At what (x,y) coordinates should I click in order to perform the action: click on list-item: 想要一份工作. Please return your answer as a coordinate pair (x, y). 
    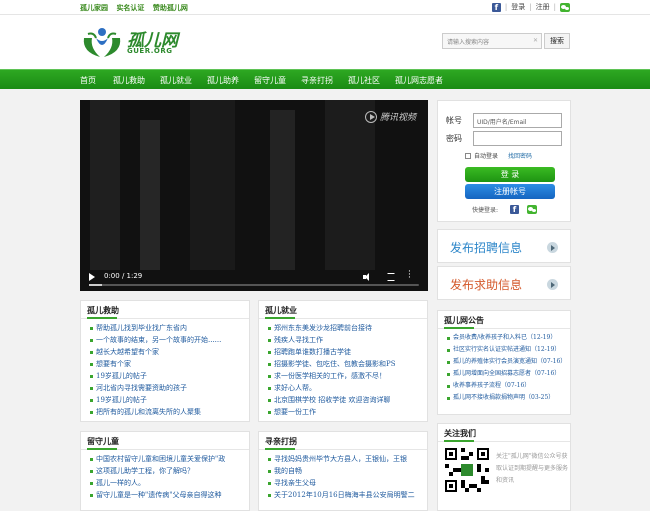
    Looking at the image, I should click on (347, 412).